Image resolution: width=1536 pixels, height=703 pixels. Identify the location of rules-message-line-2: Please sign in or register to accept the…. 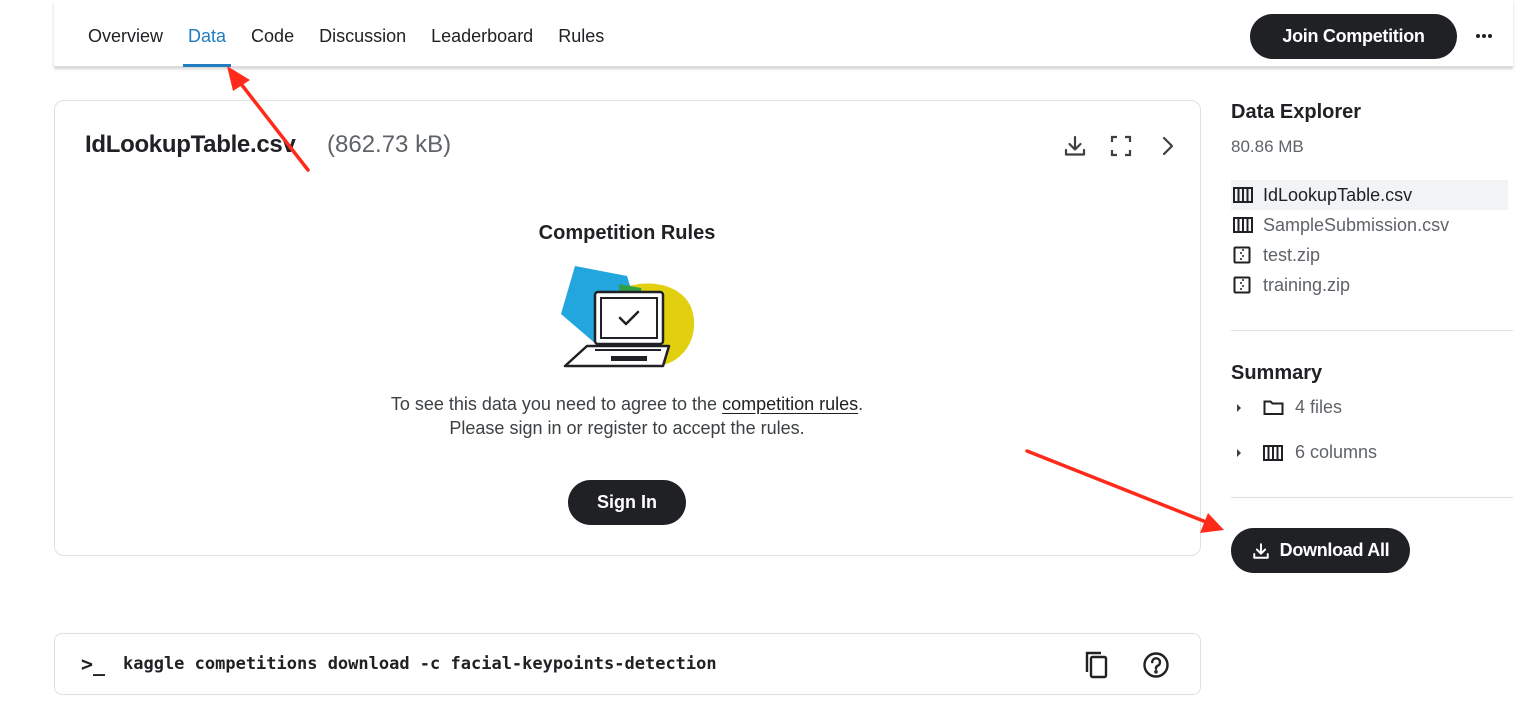
(627, 428).